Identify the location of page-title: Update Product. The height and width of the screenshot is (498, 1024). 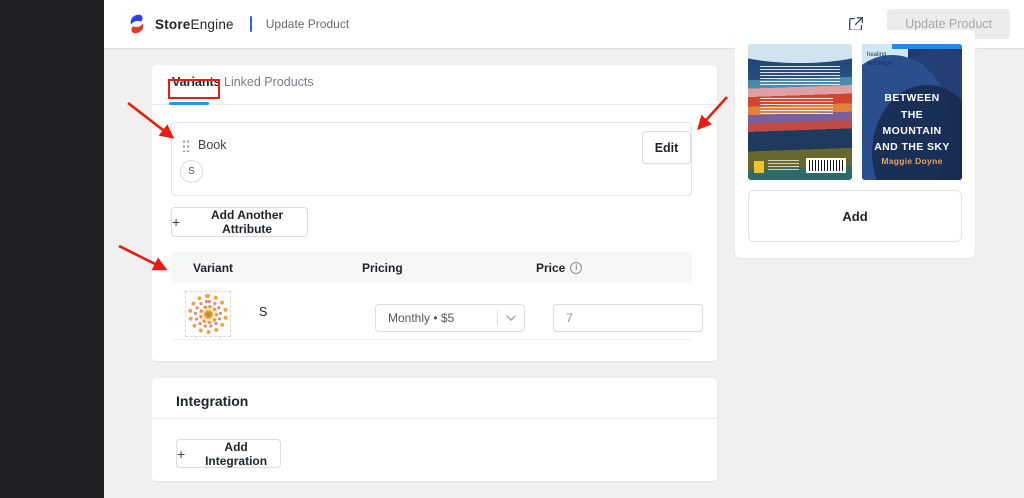
(307, 24).